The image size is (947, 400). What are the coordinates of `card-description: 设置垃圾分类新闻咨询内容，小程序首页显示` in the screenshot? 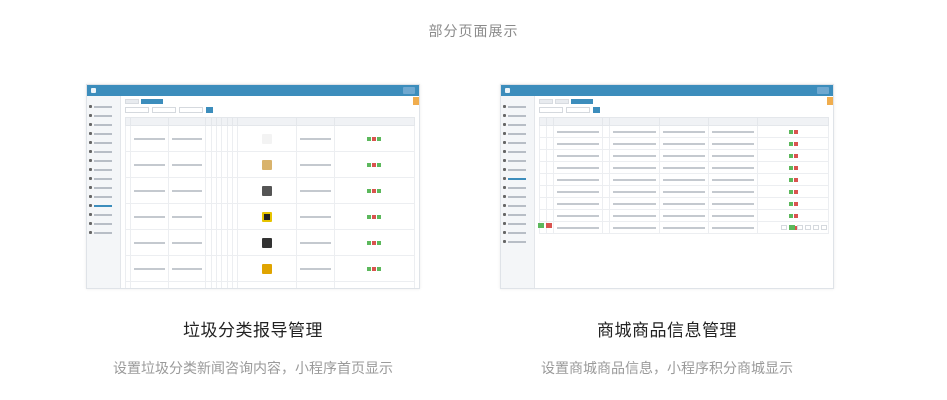 It's located at (253, 369).